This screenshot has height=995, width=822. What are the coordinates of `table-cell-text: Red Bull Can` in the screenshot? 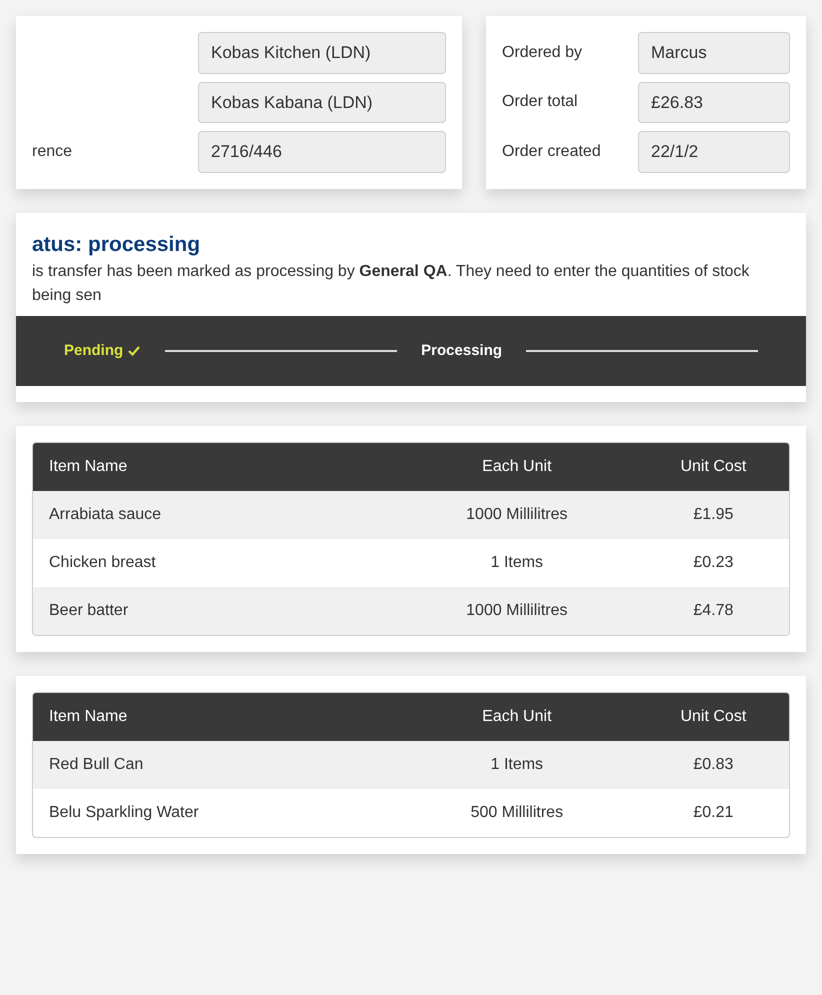 It's located at (96, 765).